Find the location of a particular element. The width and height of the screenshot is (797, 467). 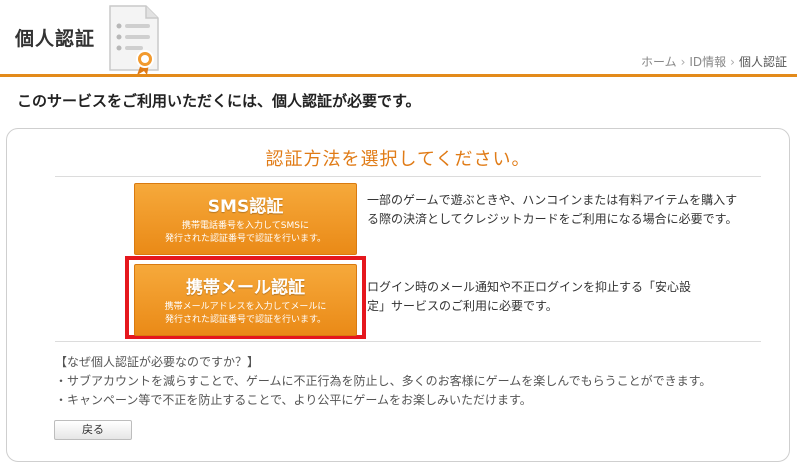

why-heading: 【なぜ個人認証が必要なのですか？】 is located at coordinates (157, 362).